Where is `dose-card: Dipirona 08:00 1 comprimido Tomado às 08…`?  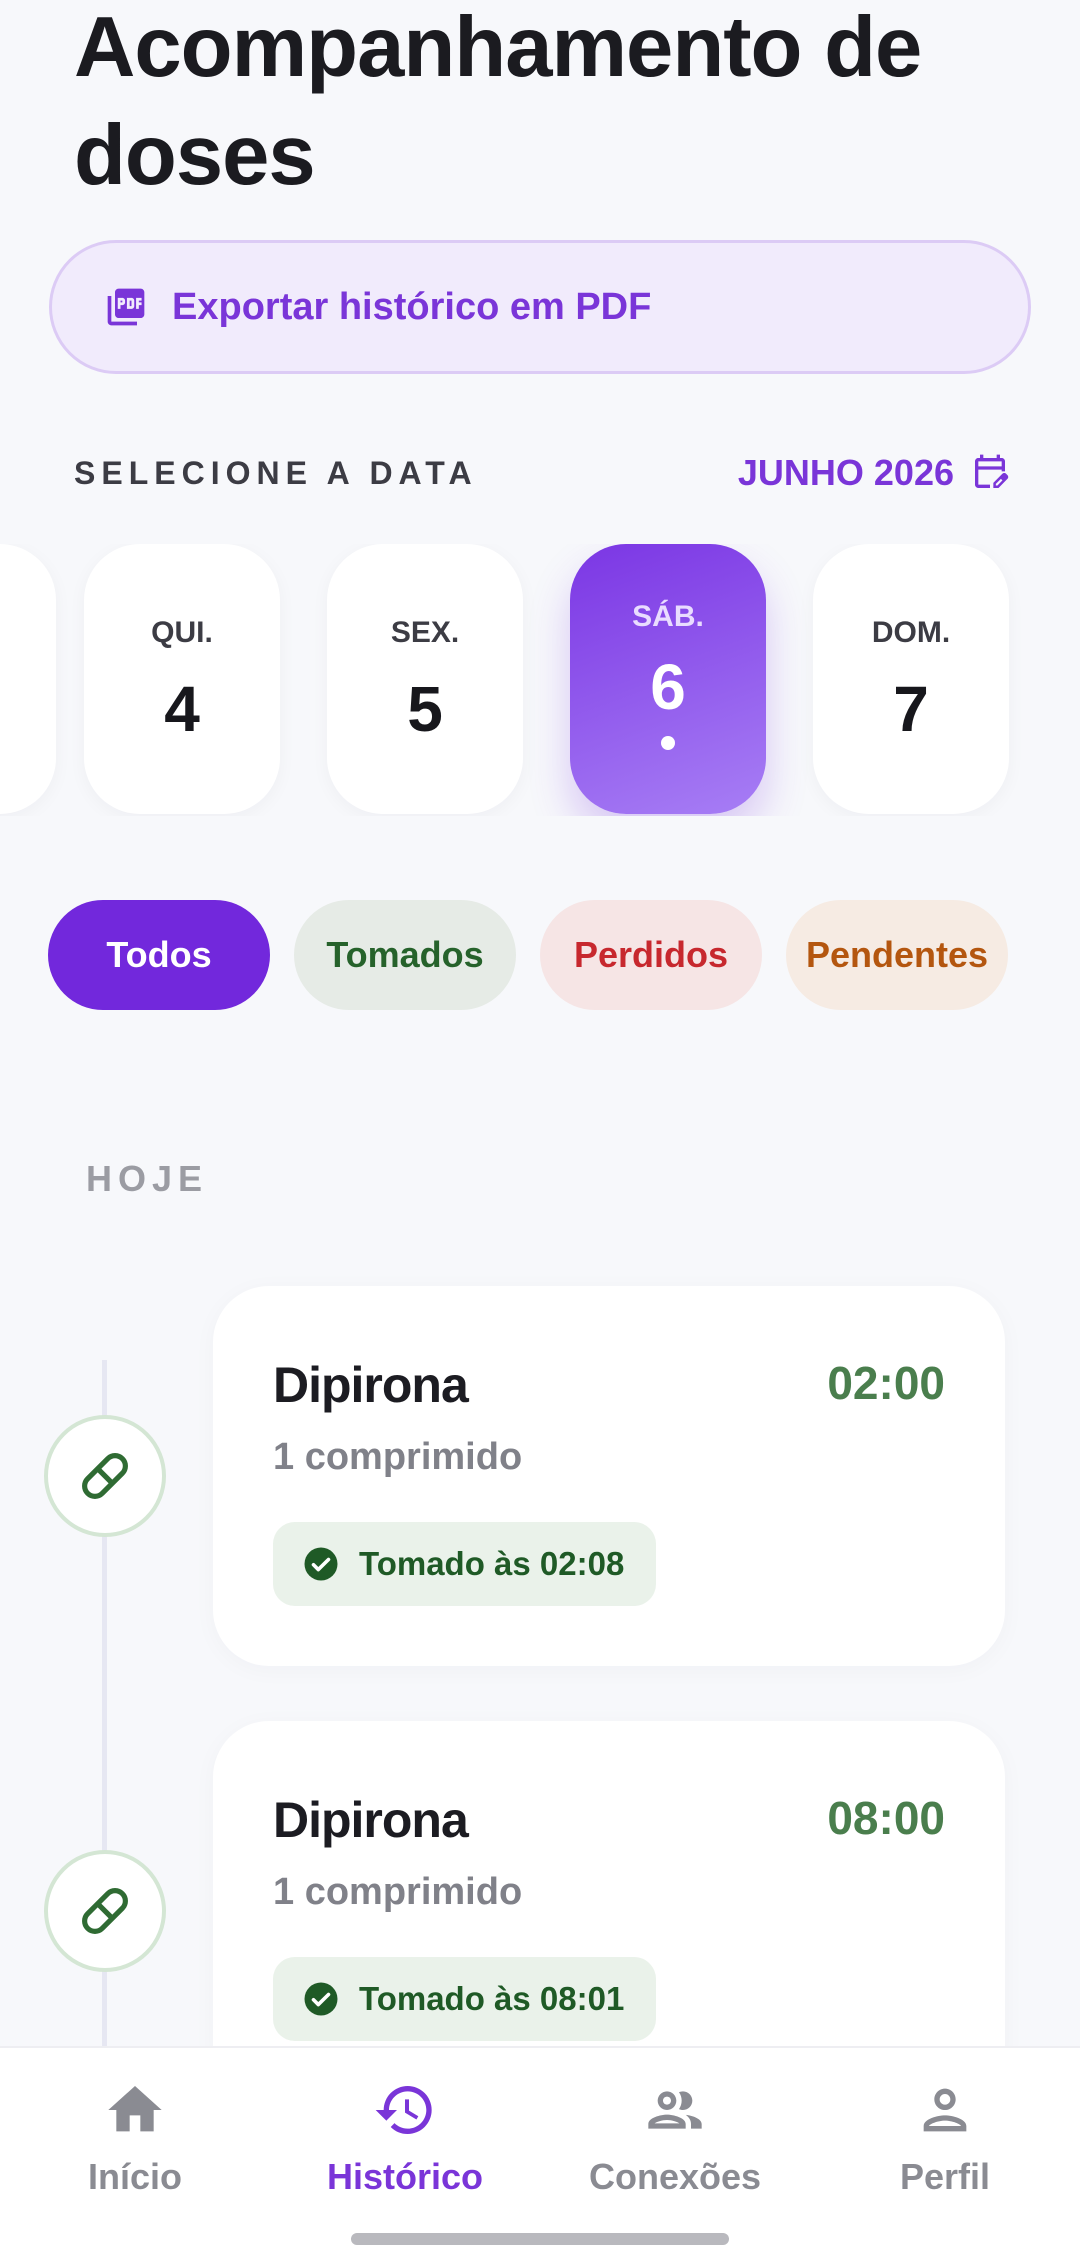 dose-card: Dipirona 08:00 1 comprimido Tomado às 08… is located at coordinates (609, 1911).